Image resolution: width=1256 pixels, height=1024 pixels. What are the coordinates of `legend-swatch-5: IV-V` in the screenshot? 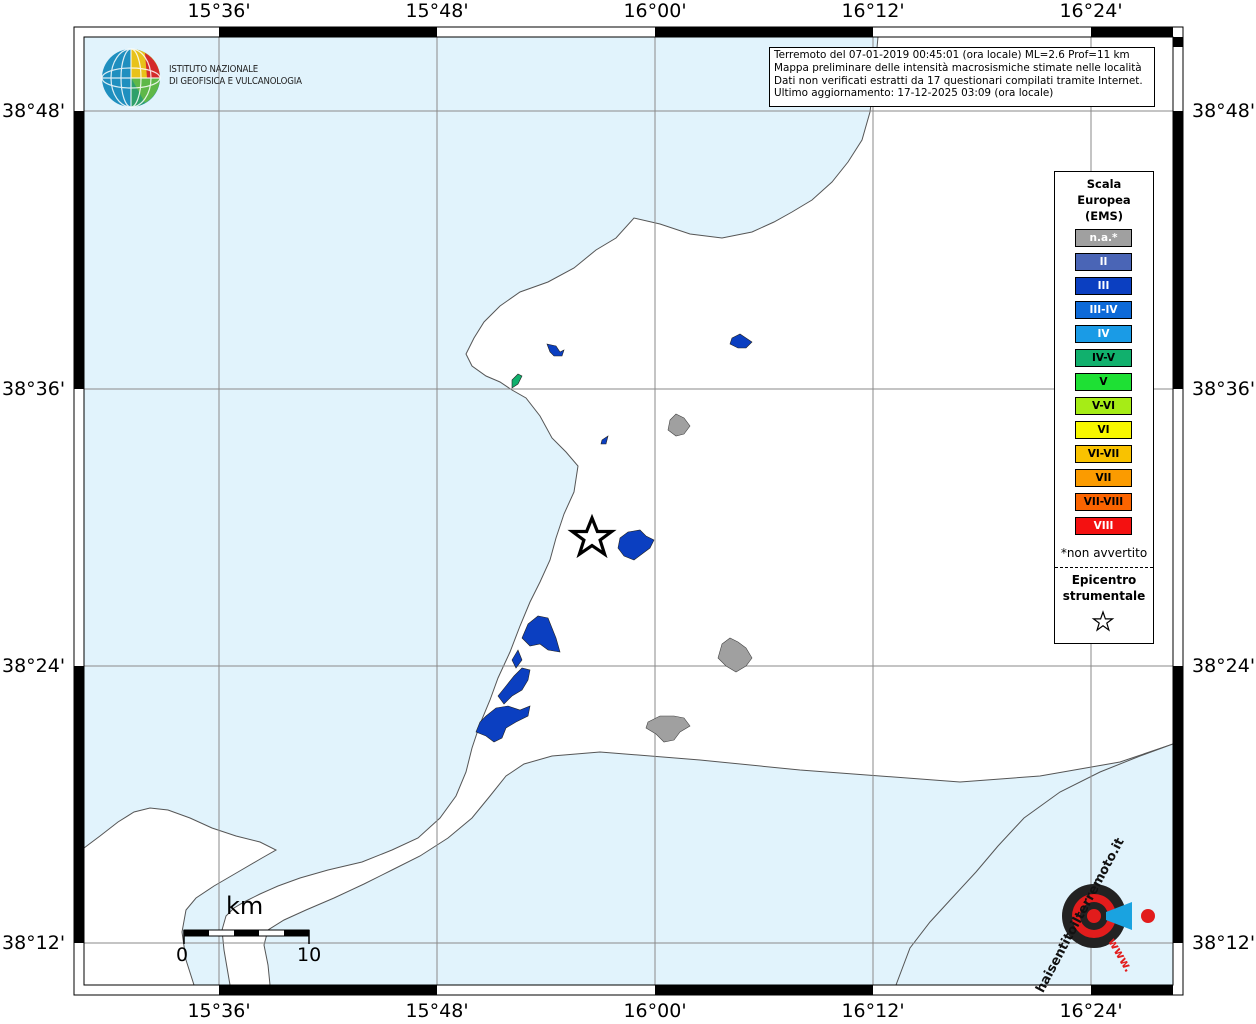 It's located at (1103, 358).